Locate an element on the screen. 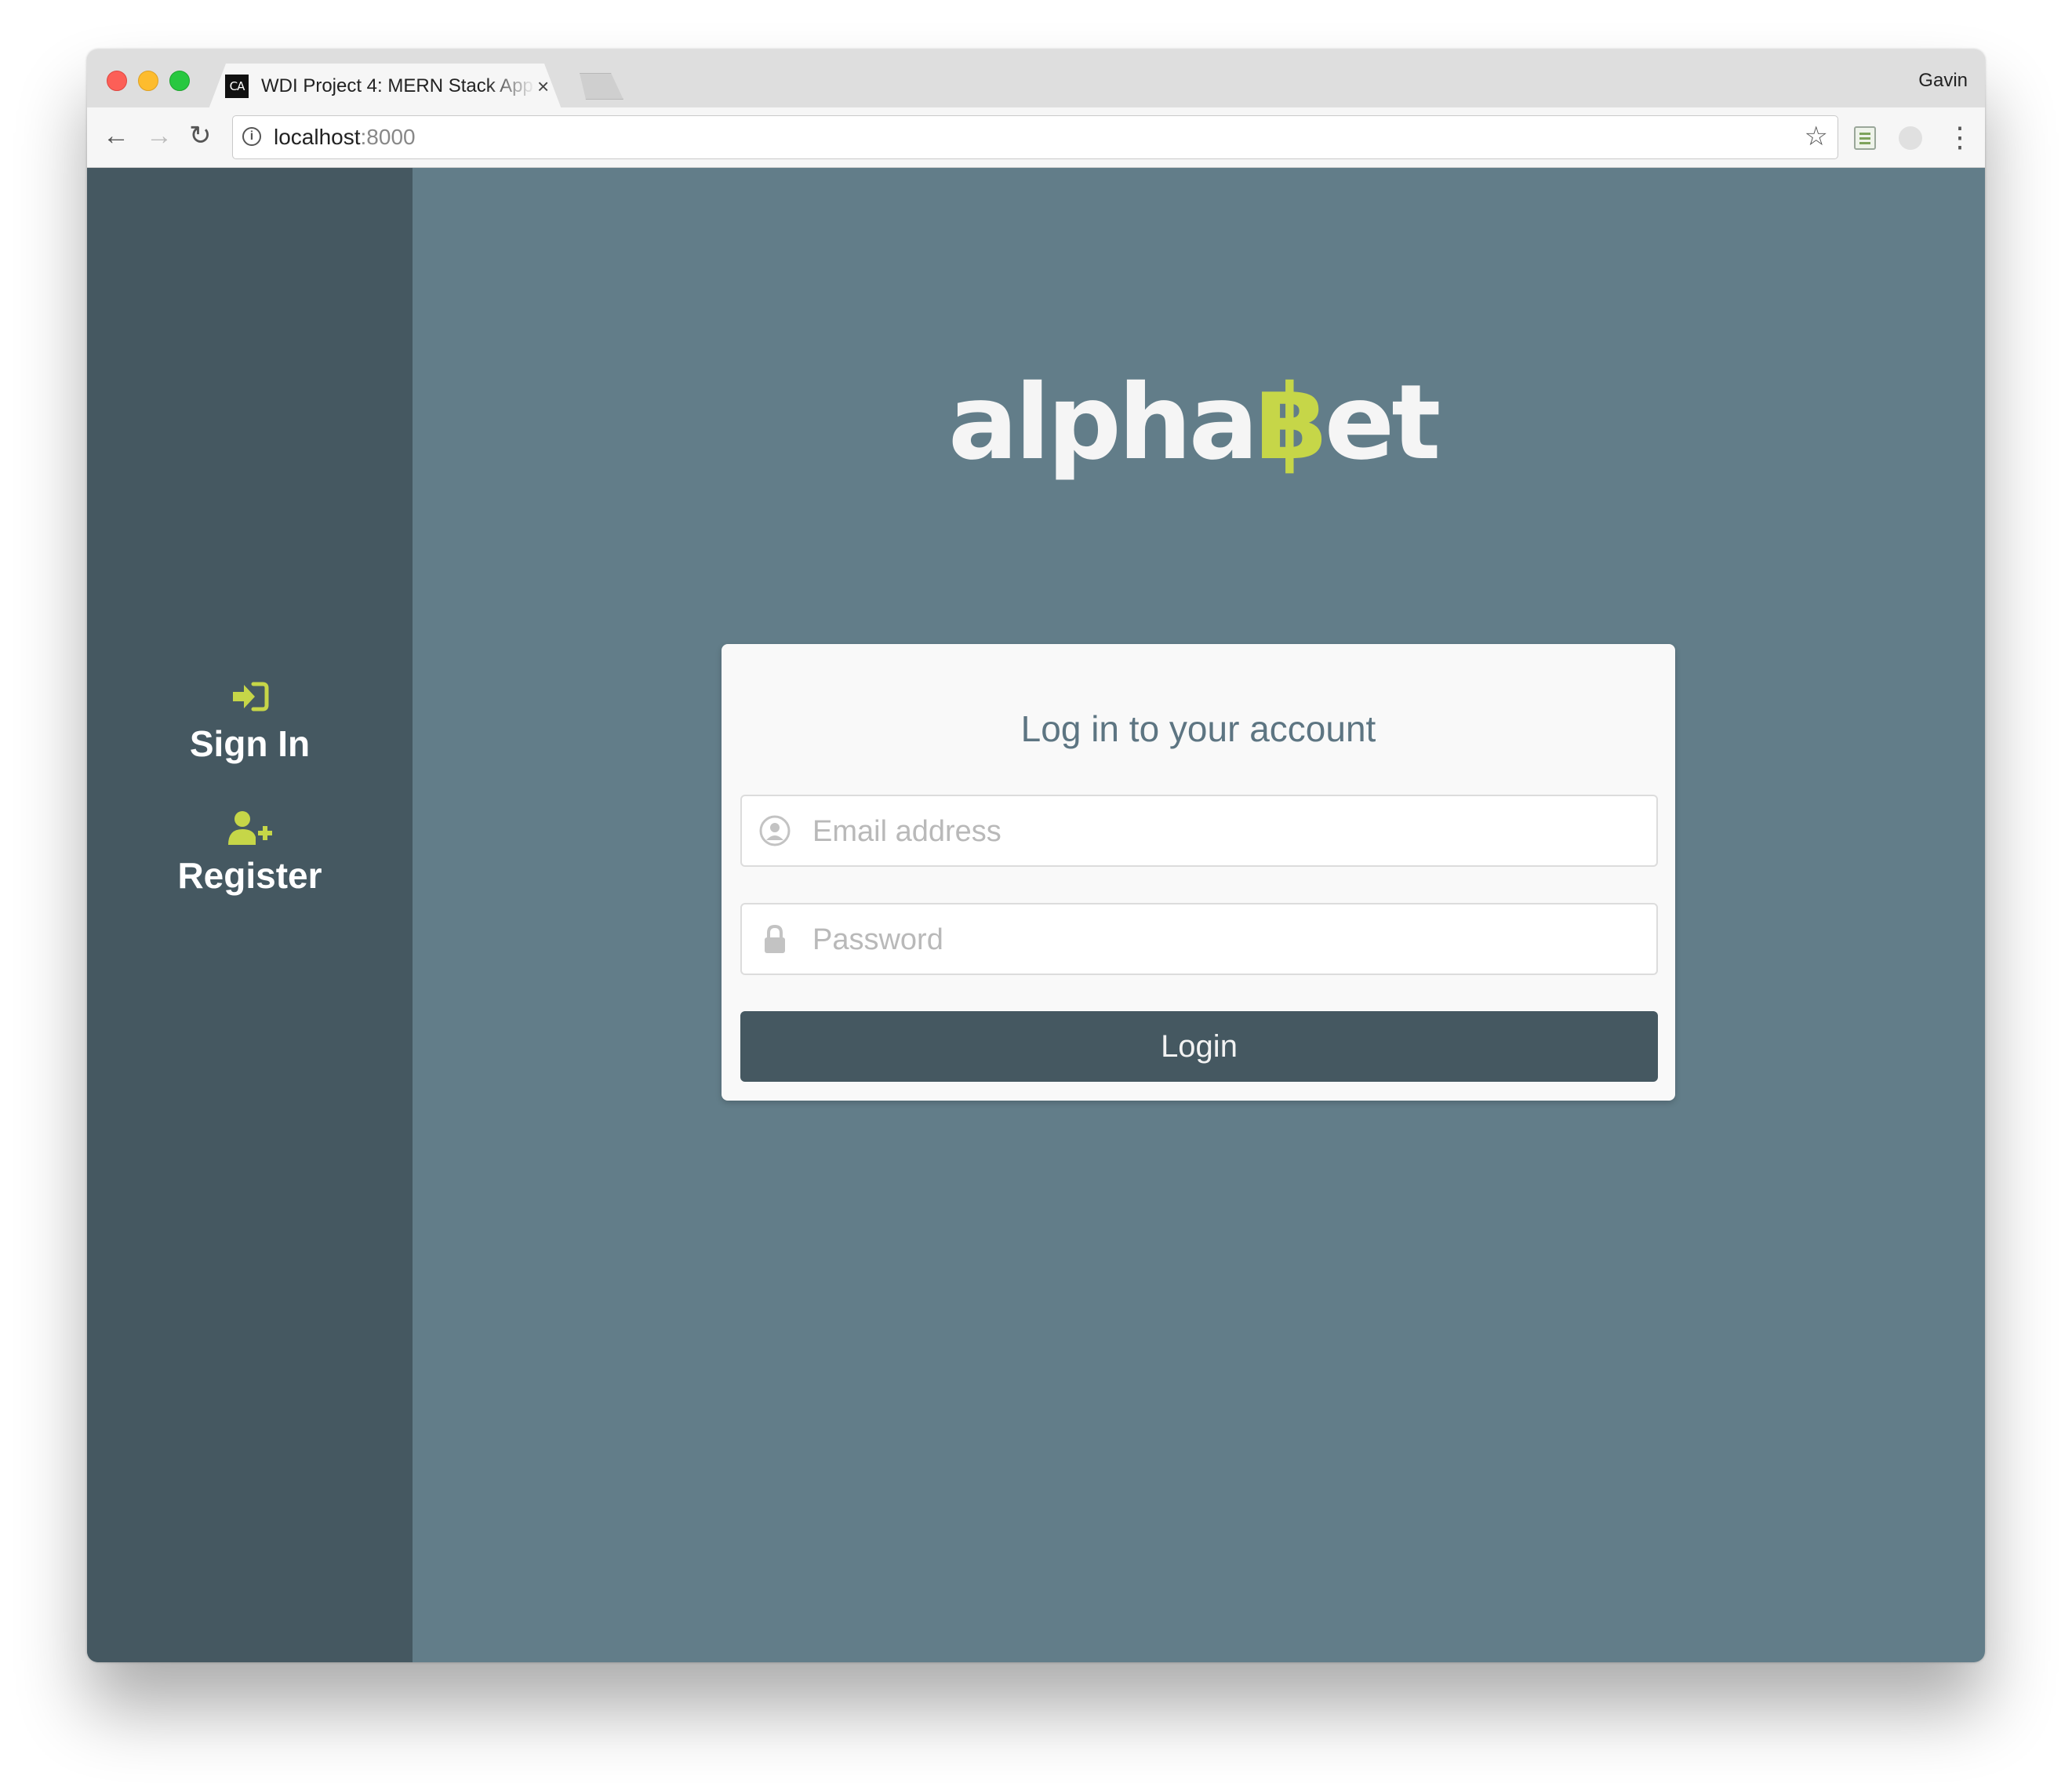  browser-toolbar: ← → ↻ i localhost:8000 ☆ ⋮ is located at coordinates (1036, 137).